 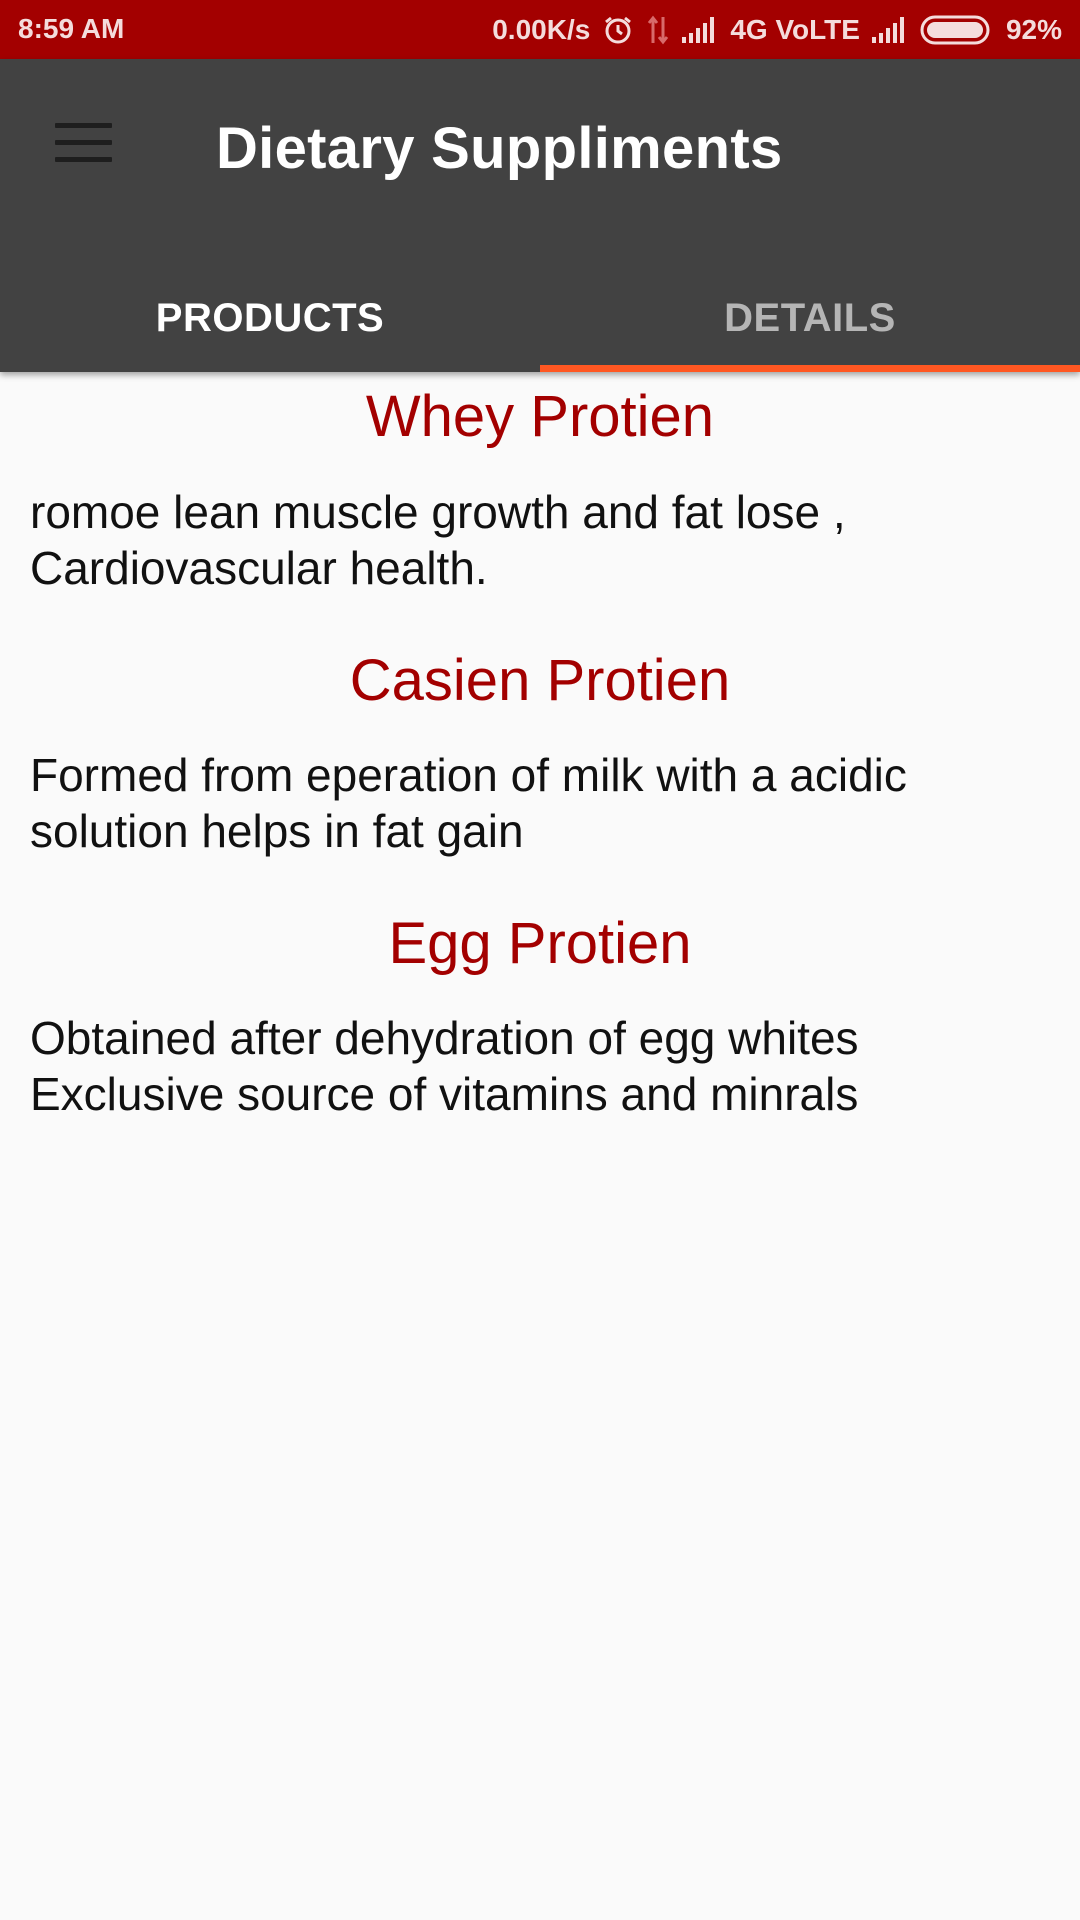 I want to click on product-section: Egg Protien, so click(x=540, y=944).